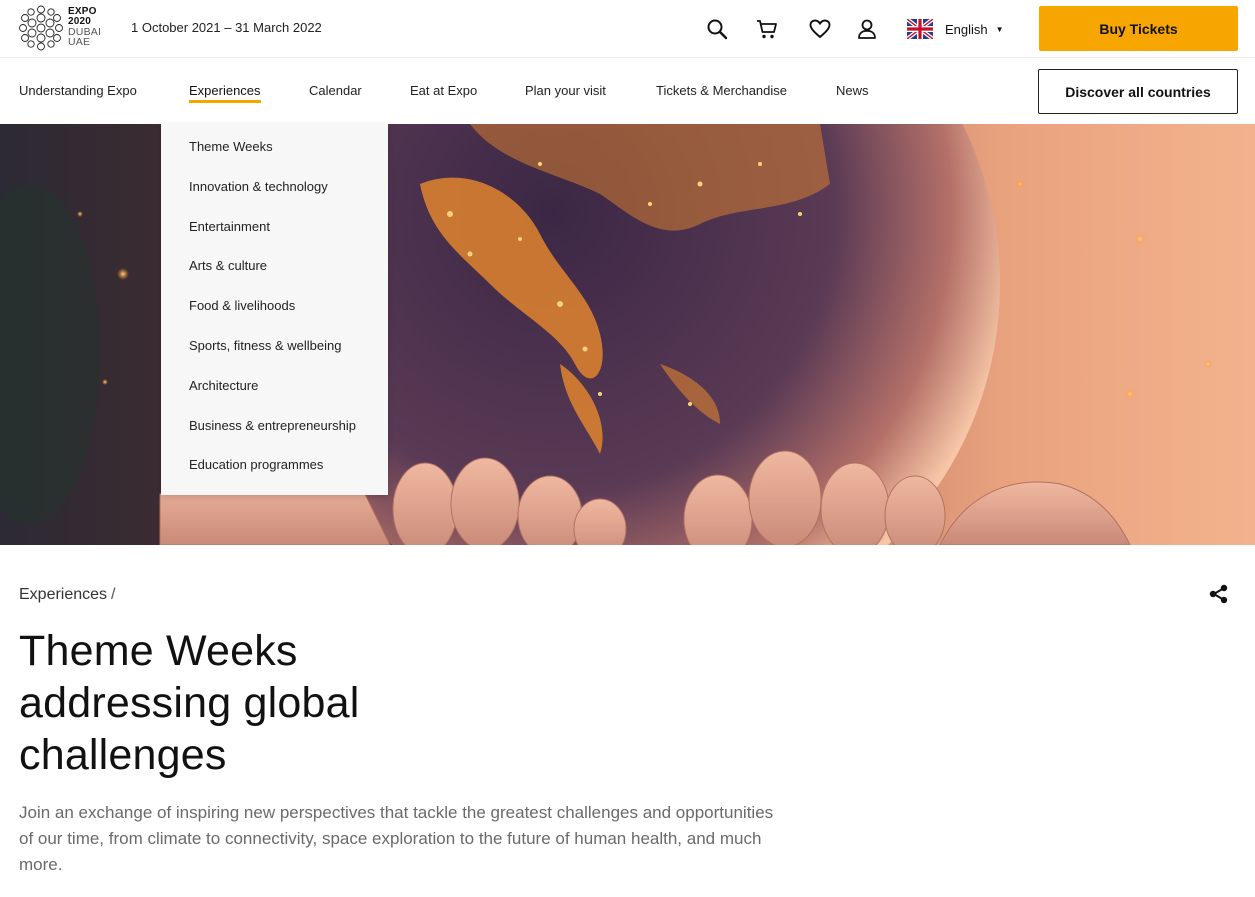 This screenshot has width=1255, height=897. What do you see at coordinates (721, 90) in the screenshot?
I see `nav-tickets-merchandise: Tickets & Merchandise` at bounding box center [721, 90].